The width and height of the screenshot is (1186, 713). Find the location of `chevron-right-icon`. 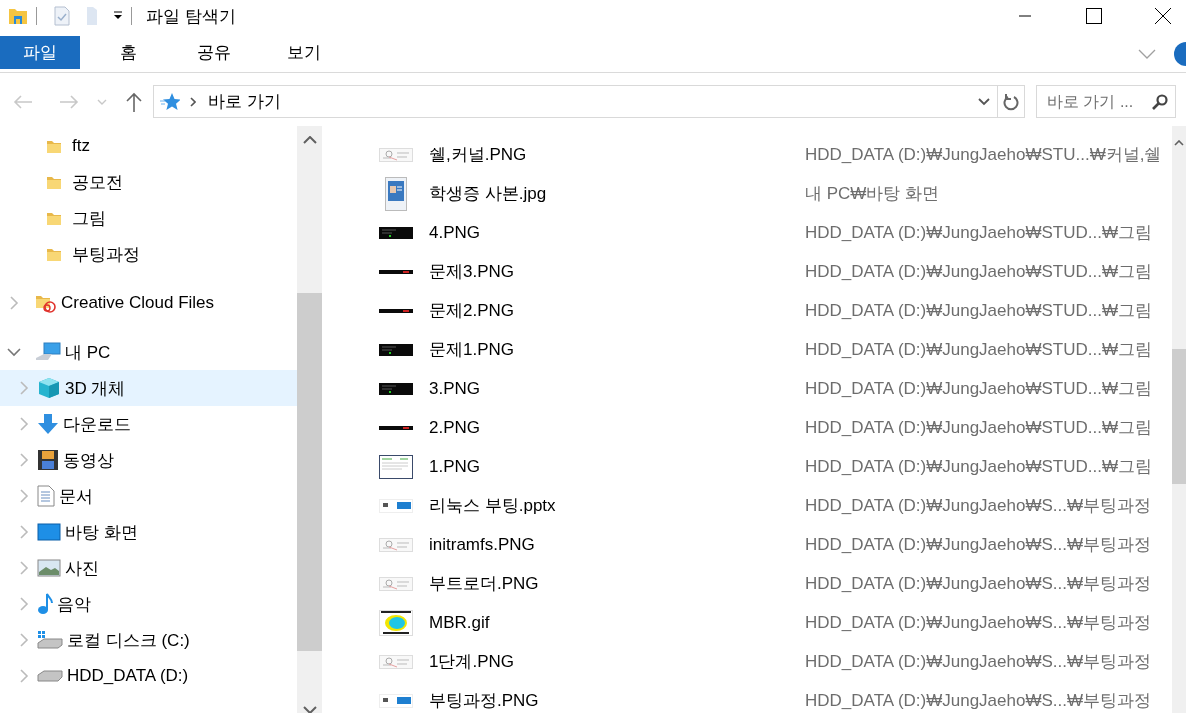

chevron-right-icon is located at coordinates (193, 101).